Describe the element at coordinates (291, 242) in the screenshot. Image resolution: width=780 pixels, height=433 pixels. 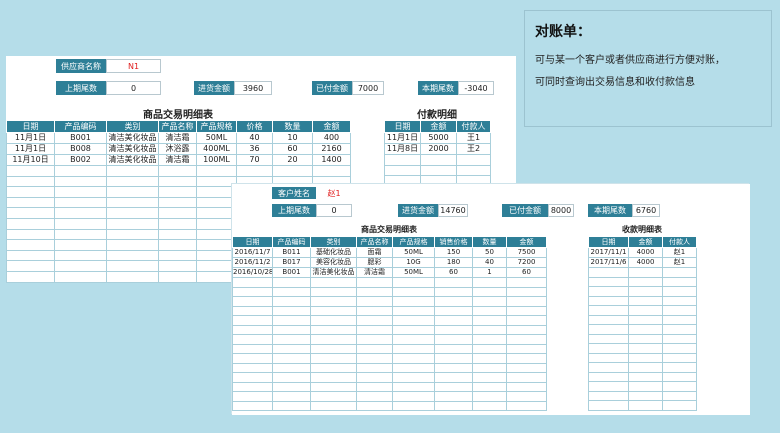
I see `column-header: 产品编码` at that location.